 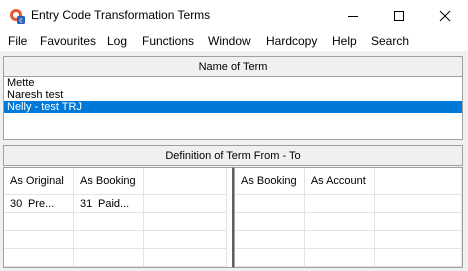 I want to click on list-item: Naresh test, so click(x=233, y=95).